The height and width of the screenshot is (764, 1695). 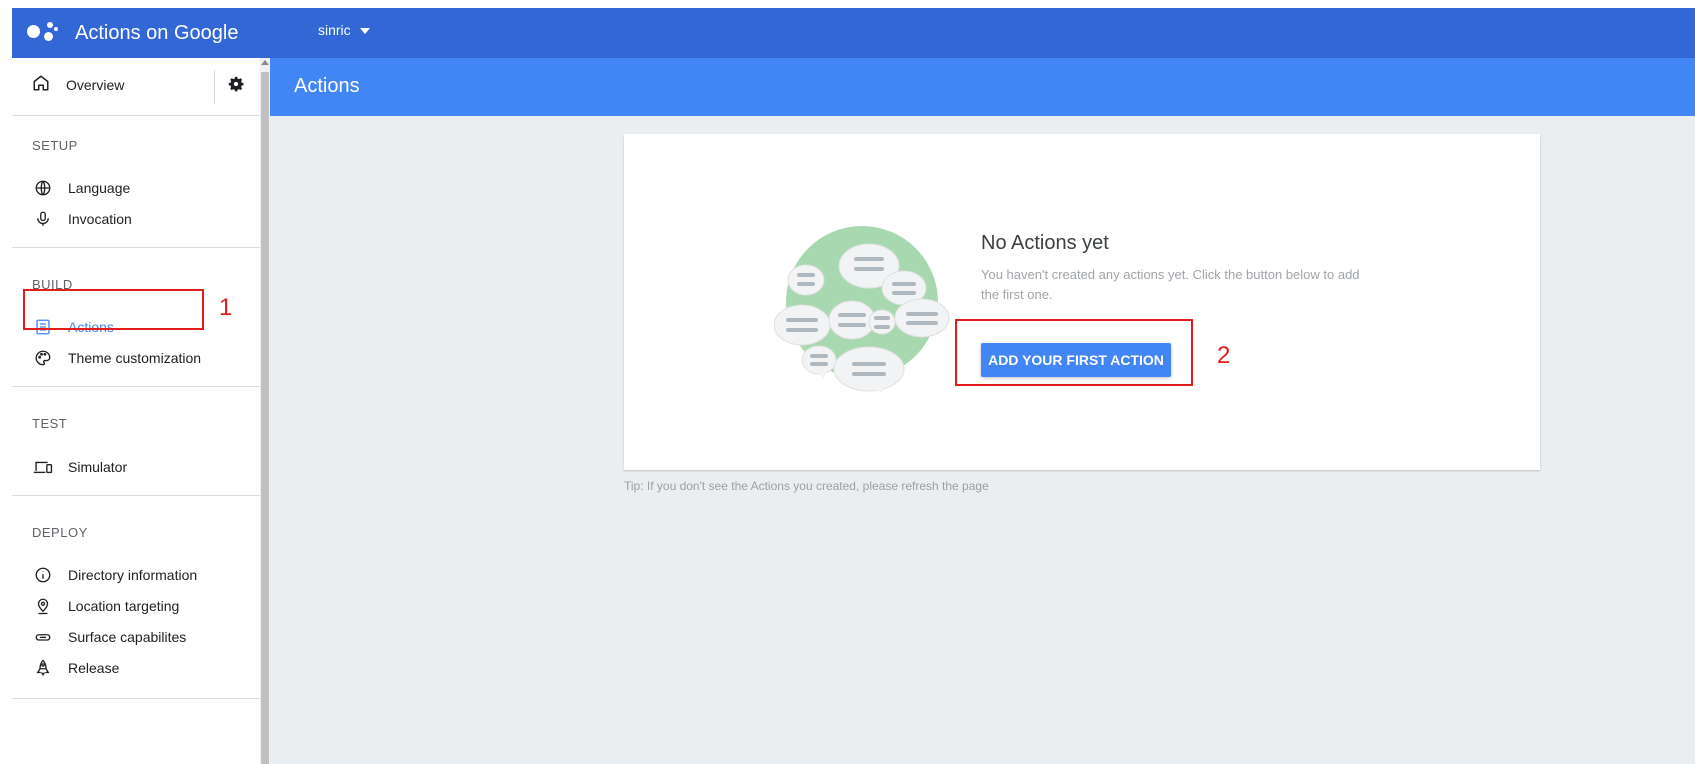 What do you see at coordinates (862, 309) in the screenshot?
I see `chat-bubbles-illustration` at bounding box center [862, 309].